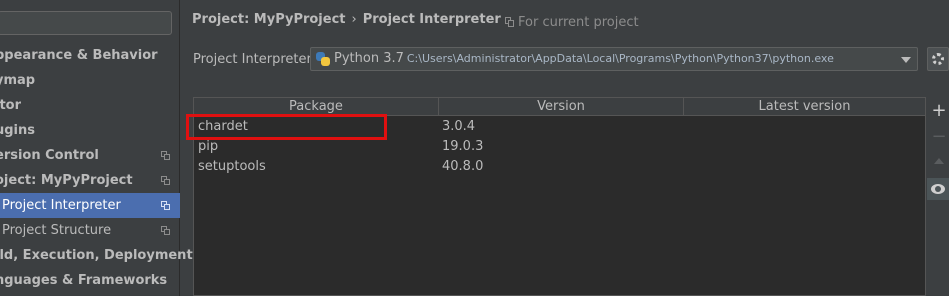 This screenshot has width=949, height=296. What do you see at coordinates (938, 189) in the screenshot?
I see `show-early-releases-button` at bounding box center [938, 189].